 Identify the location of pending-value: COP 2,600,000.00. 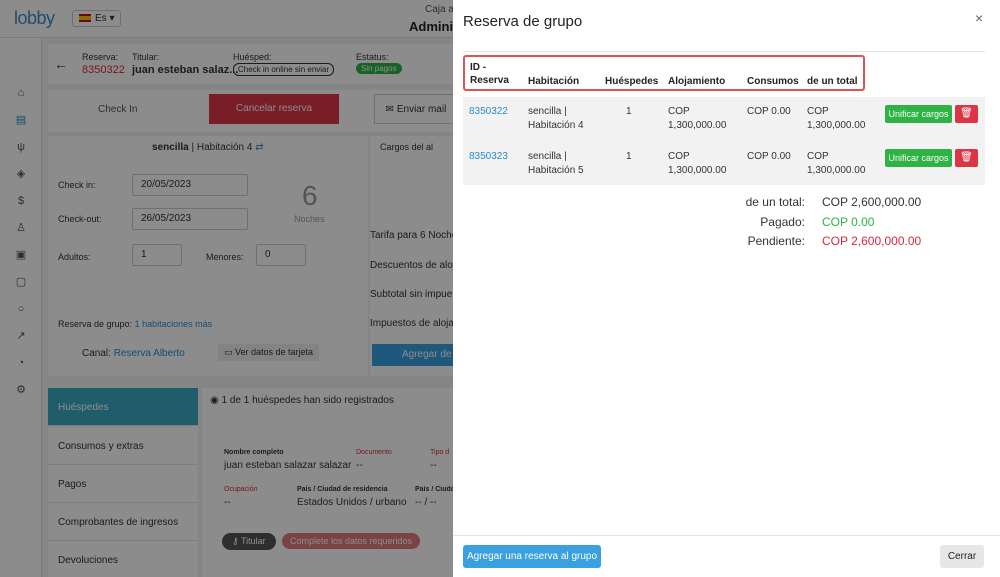
(872, 241).